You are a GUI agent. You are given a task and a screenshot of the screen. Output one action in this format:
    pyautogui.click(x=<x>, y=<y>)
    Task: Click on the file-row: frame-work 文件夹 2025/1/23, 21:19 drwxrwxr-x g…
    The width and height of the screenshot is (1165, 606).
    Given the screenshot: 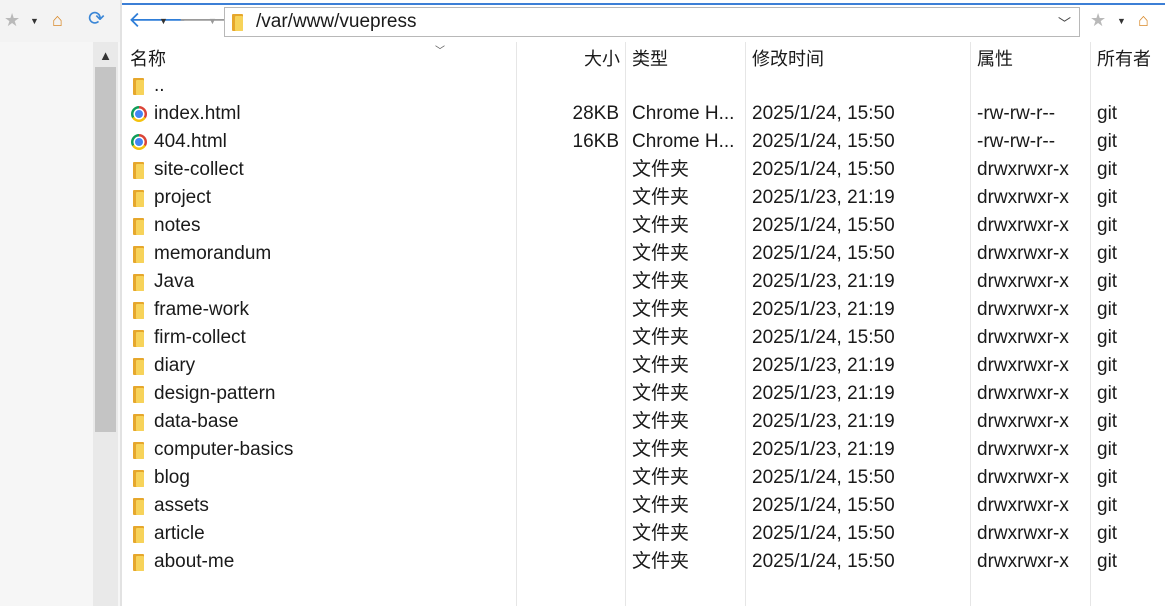 What is the action you would take?
    pyautogui.click(x=643, y=310)
    